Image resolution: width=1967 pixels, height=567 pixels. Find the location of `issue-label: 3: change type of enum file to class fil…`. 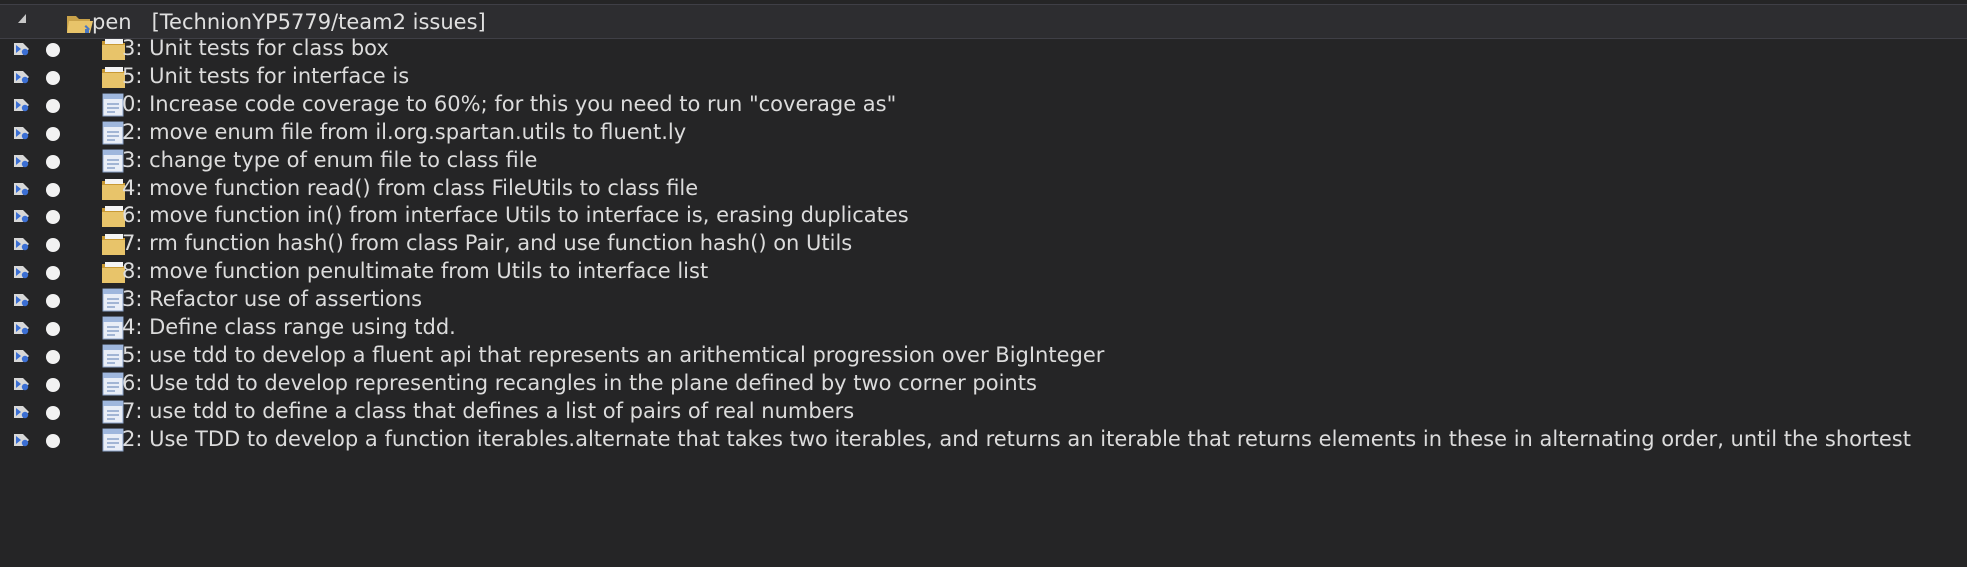

issue-label: 3: change type of enum file to class fil… is located at coordinates (330, 159).